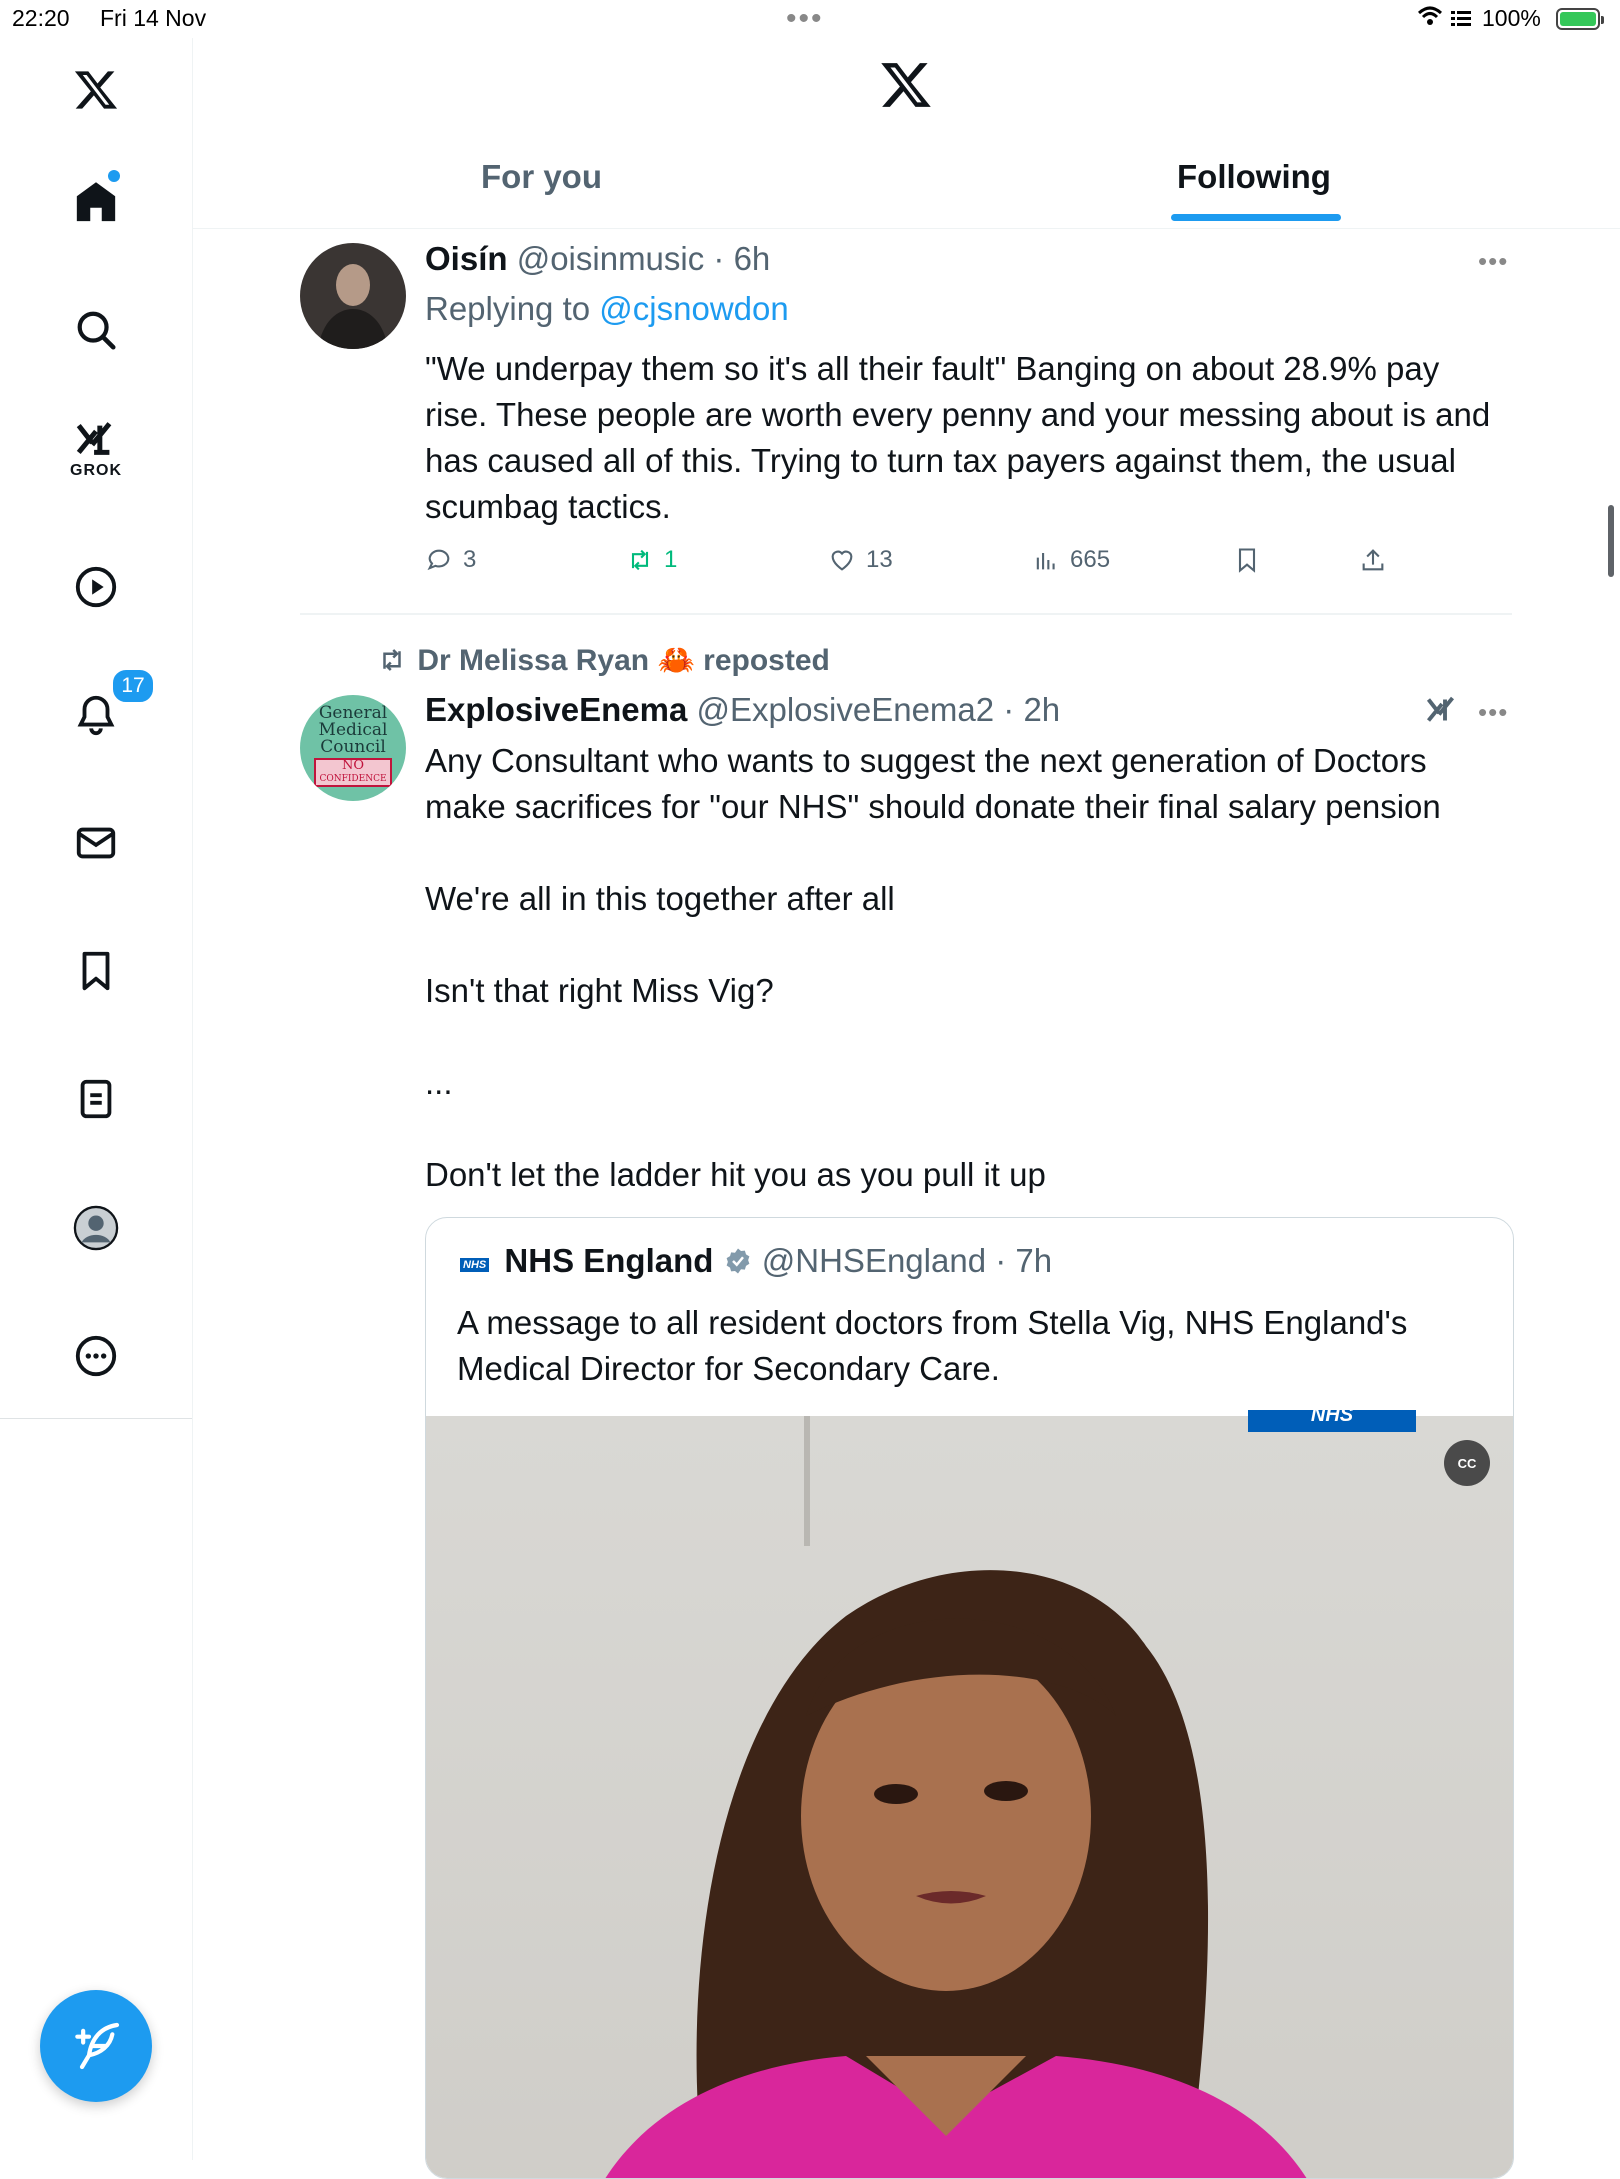 This screenshot has width=1620, height=2179. Describe the element at coordinates (101, 711) in the screenshot. I see `notifications-icon: 17` at that location.